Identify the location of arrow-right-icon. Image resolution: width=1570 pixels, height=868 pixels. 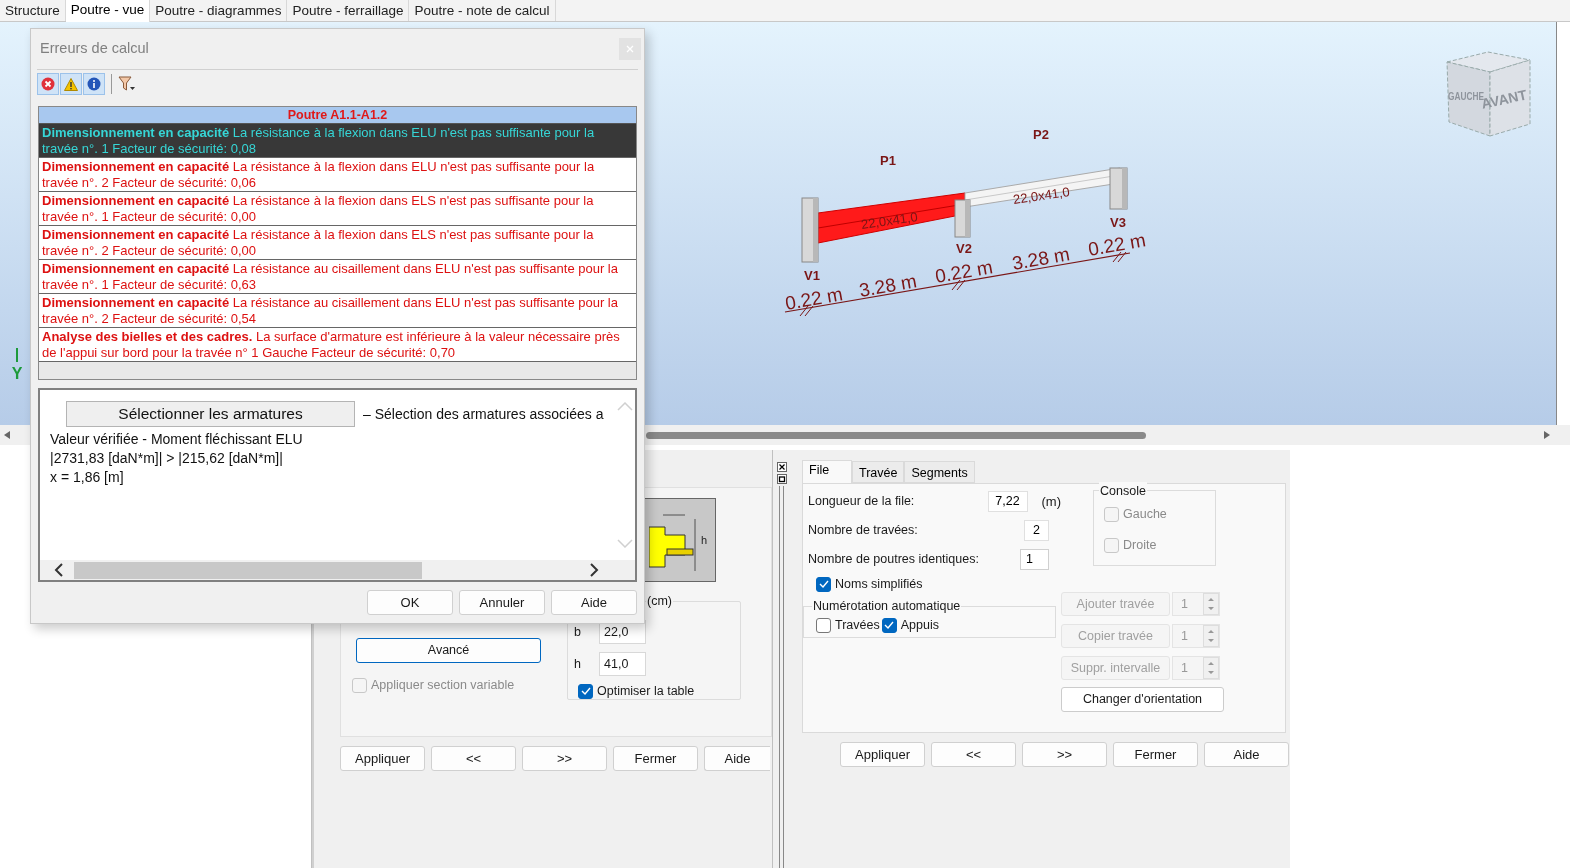
(1547, 435).